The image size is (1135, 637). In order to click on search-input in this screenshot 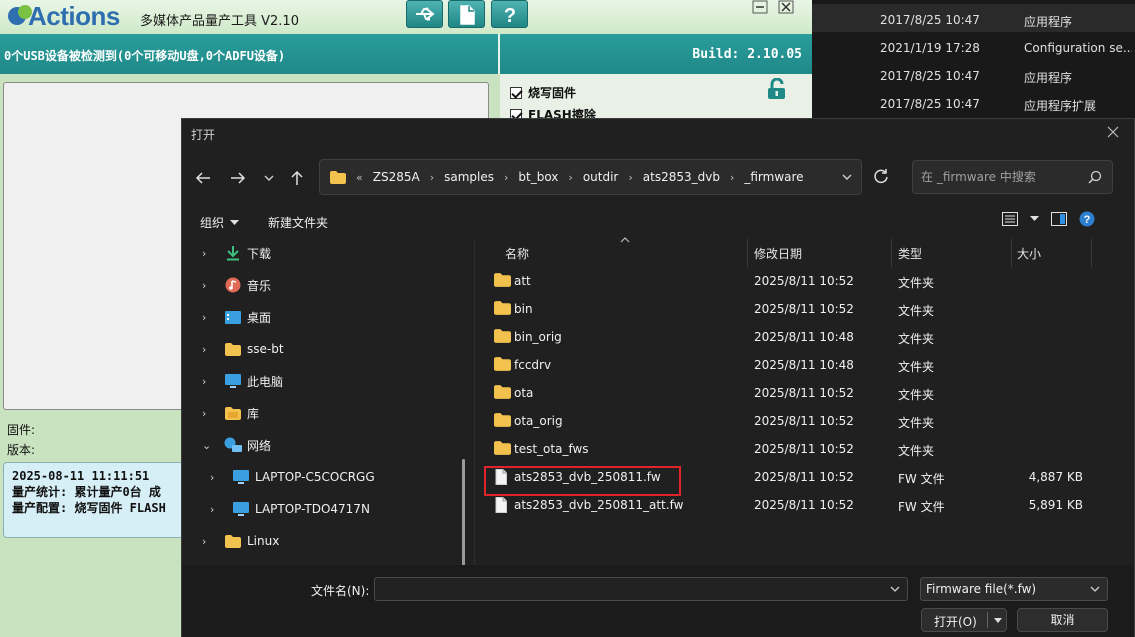, I will do `click(1001, 177)`.